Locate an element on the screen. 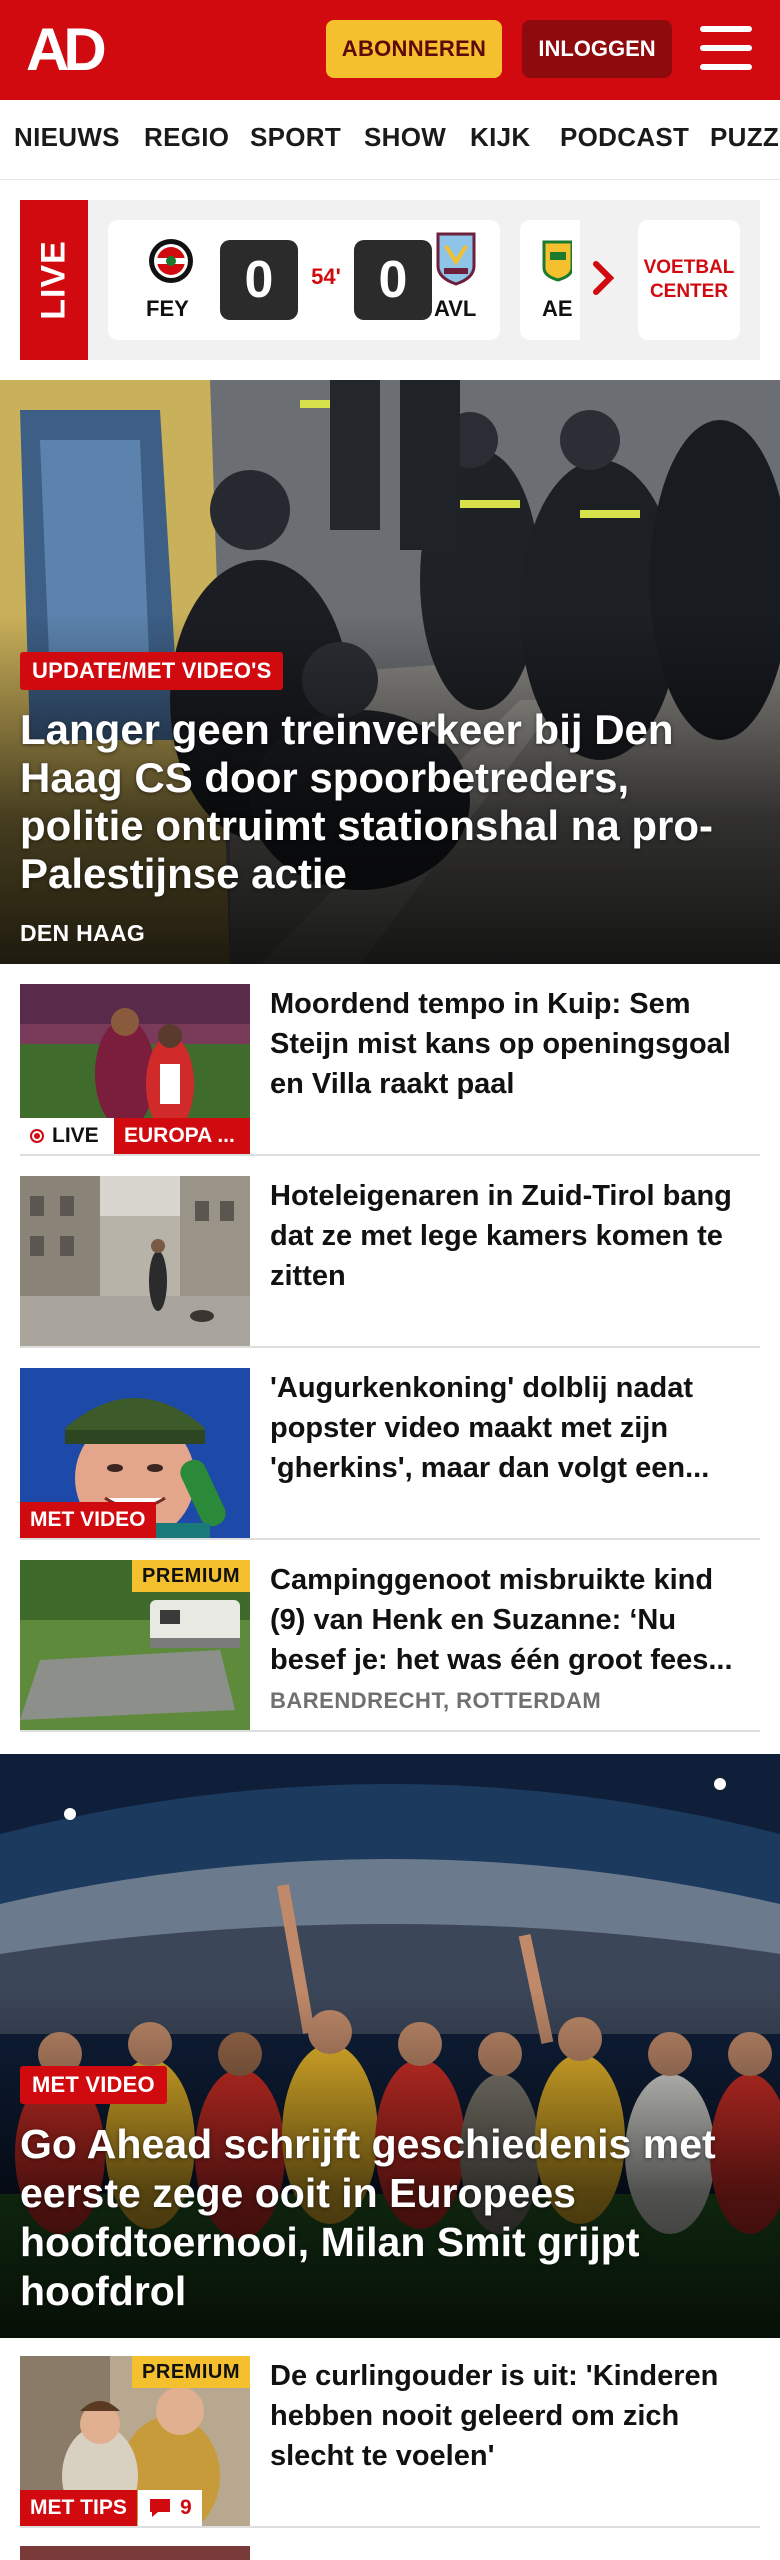 The width and height of the screenshot is (780, 2560). hero-location: DEN HAAG is located at coordinates (83, 933).